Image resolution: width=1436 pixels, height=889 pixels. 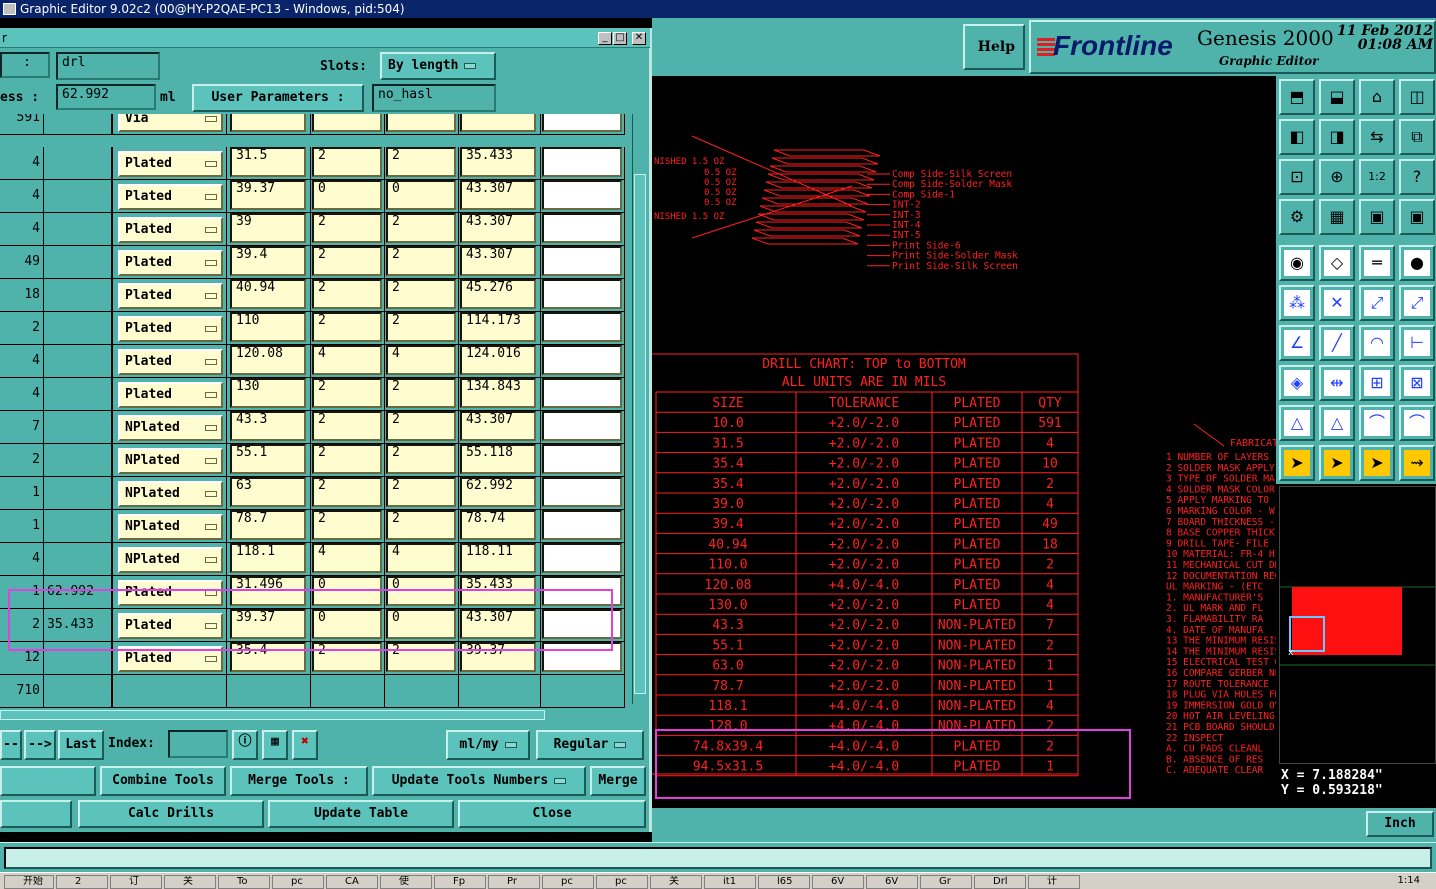 I want to click on hscroll-thumb, so click(x=272, y=715).